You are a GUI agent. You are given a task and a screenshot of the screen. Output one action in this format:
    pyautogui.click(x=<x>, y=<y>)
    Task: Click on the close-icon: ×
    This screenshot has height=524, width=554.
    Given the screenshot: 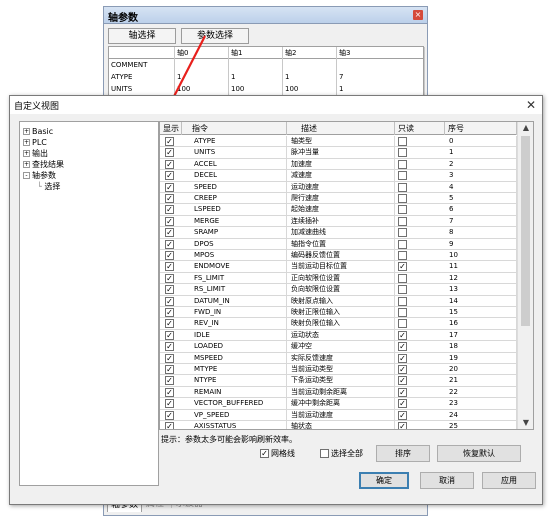 What is the action you would take?
    pyautogui.click(x=418, y=15)
    